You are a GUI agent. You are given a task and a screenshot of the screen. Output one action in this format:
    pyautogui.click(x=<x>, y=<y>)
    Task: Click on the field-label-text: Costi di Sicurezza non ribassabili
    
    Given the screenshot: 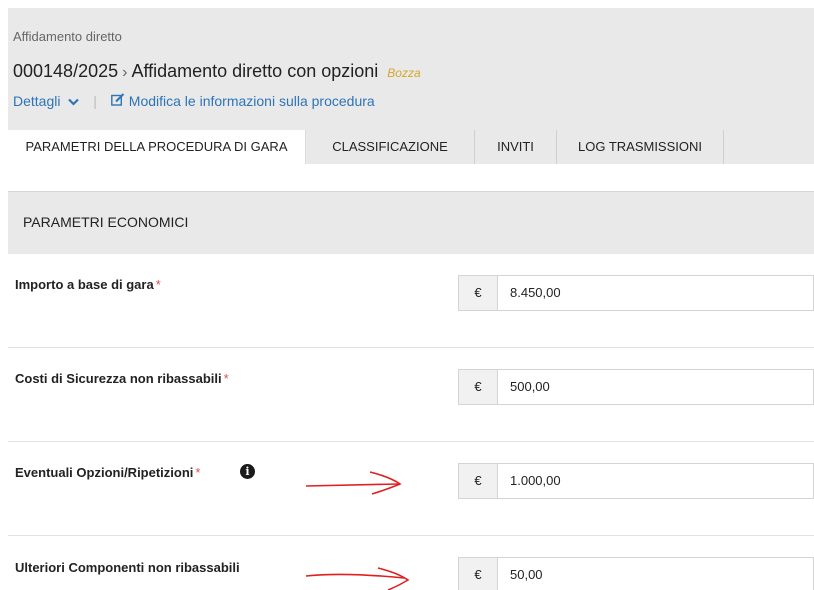 What is the action you would take?
    pyautogui.click(x=118, y=378)
    